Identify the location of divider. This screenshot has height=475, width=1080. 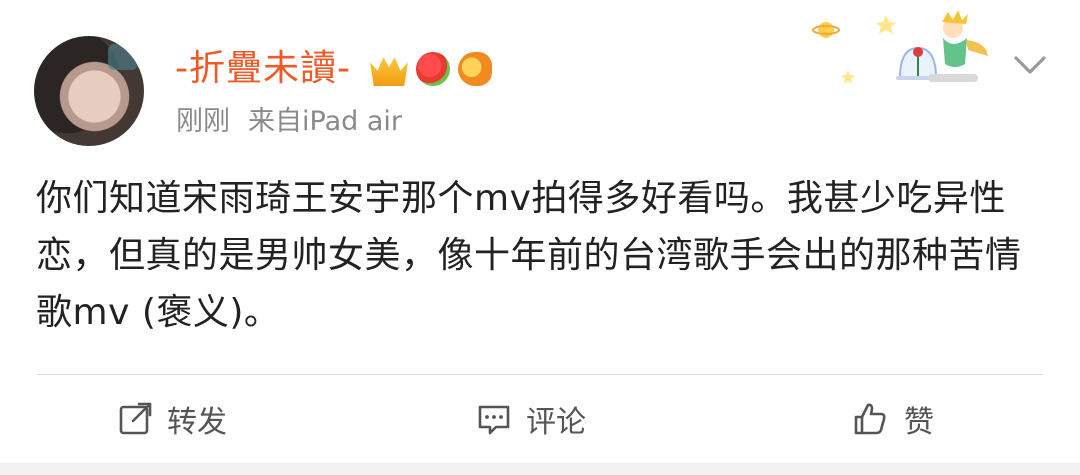
(540, 374).